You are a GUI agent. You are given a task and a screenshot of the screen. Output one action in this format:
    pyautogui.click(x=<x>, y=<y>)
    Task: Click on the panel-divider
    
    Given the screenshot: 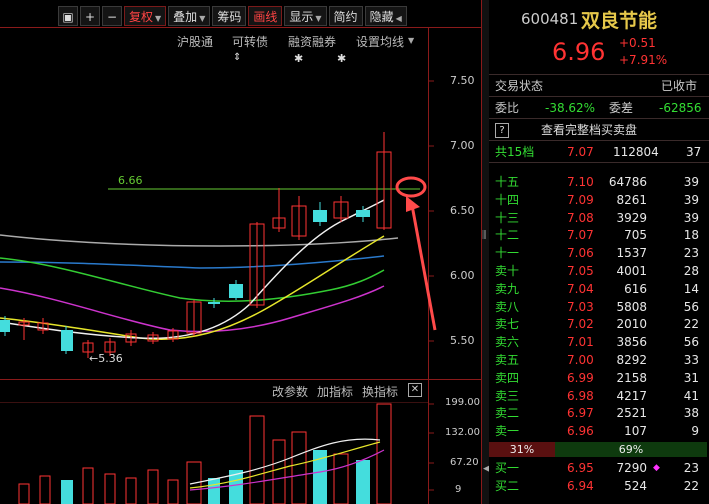 What is the action you would take?
    pyautogui.click(x=485, y=252)
    